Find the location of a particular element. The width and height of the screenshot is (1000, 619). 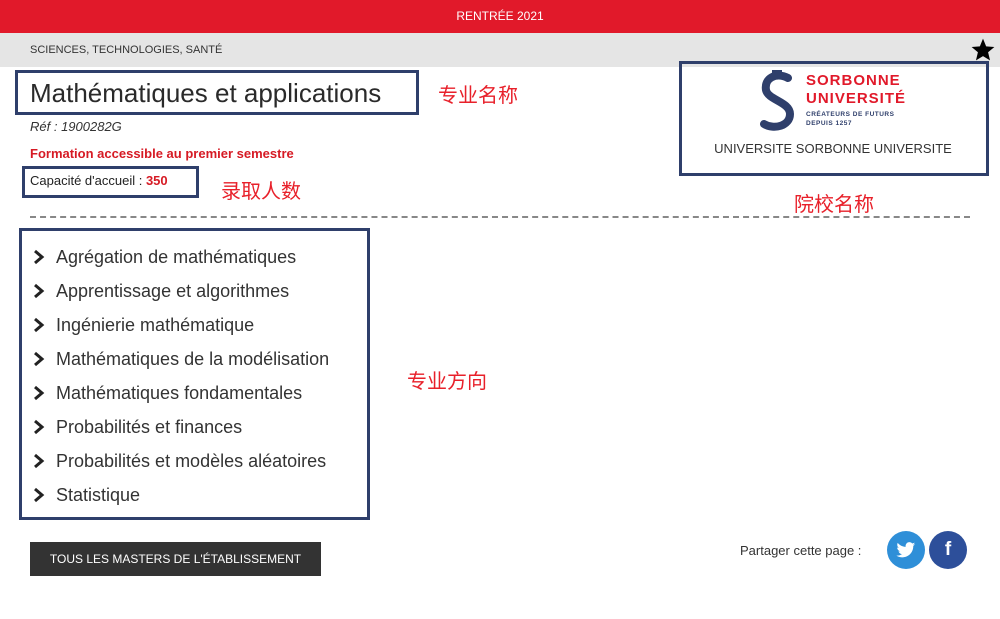

track-label: Mathématiques de la modélisation is located at coordinates (193, 358).